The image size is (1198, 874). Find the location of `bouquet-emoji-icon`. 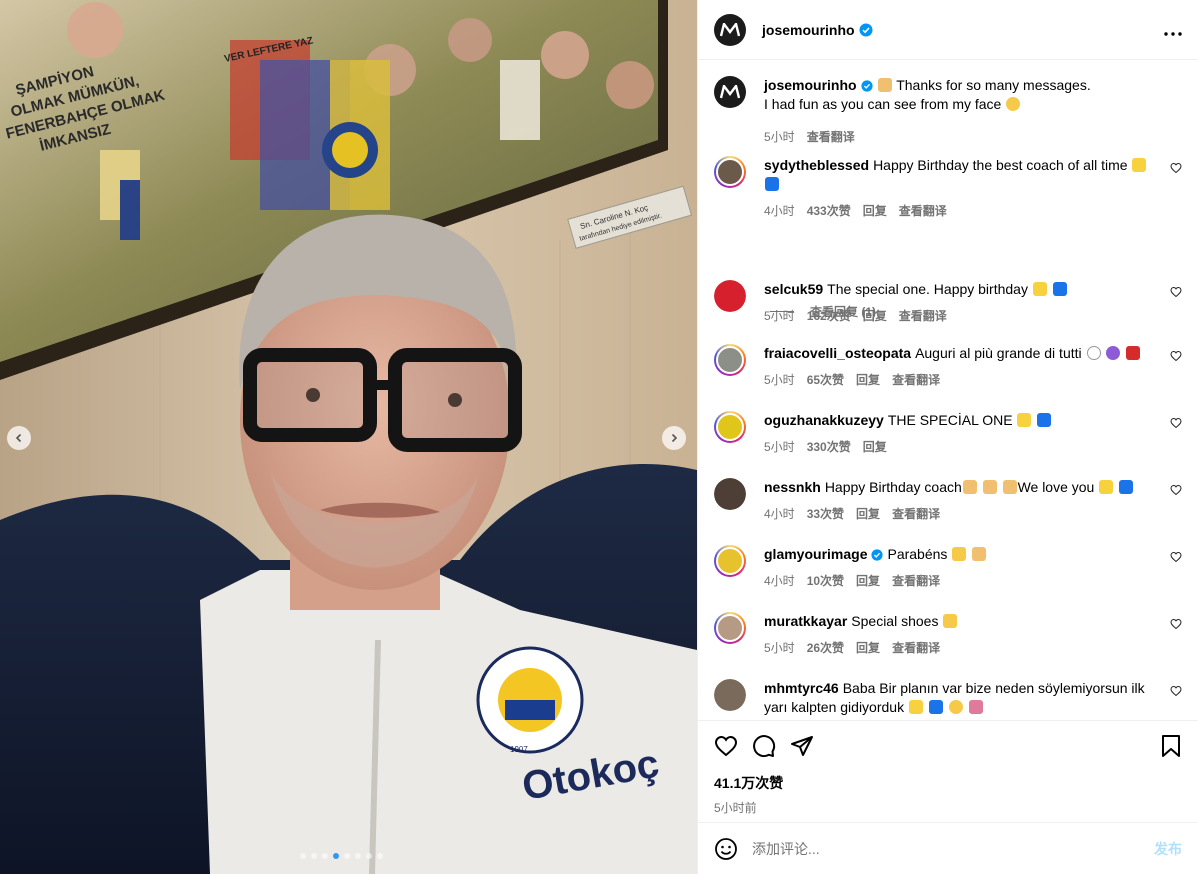

bouquet-emoji-icon is located at coordinates (975, 707).